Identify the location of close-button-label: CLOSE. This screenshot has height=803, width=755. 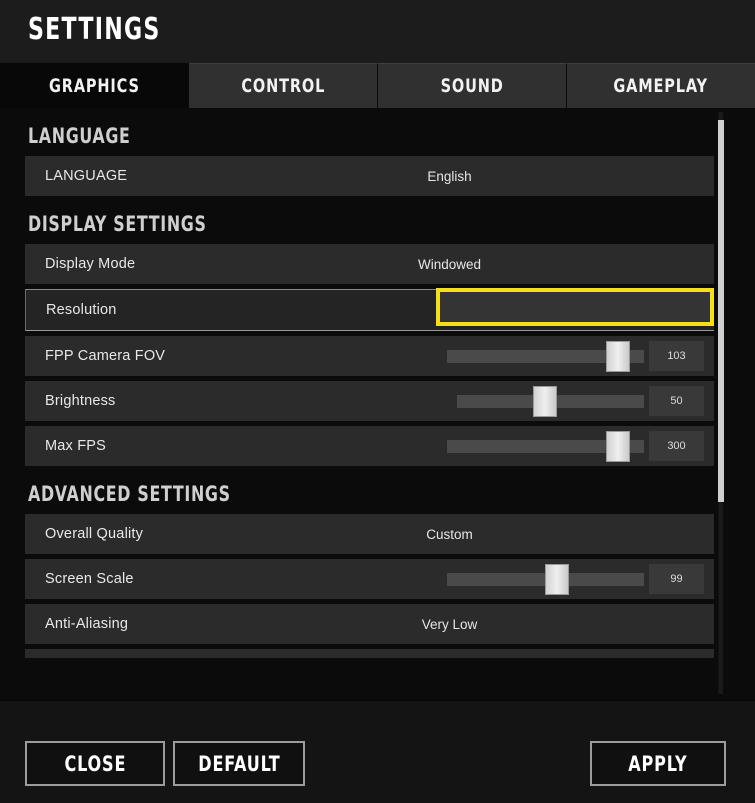
(95, 763).